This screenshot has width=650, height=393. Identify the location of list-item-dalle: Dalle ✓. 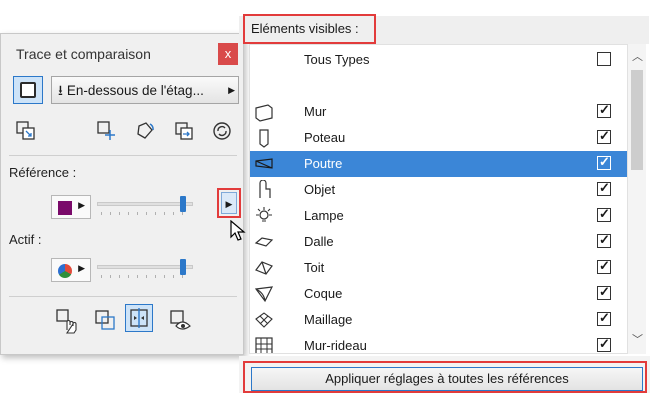
(438, 242).